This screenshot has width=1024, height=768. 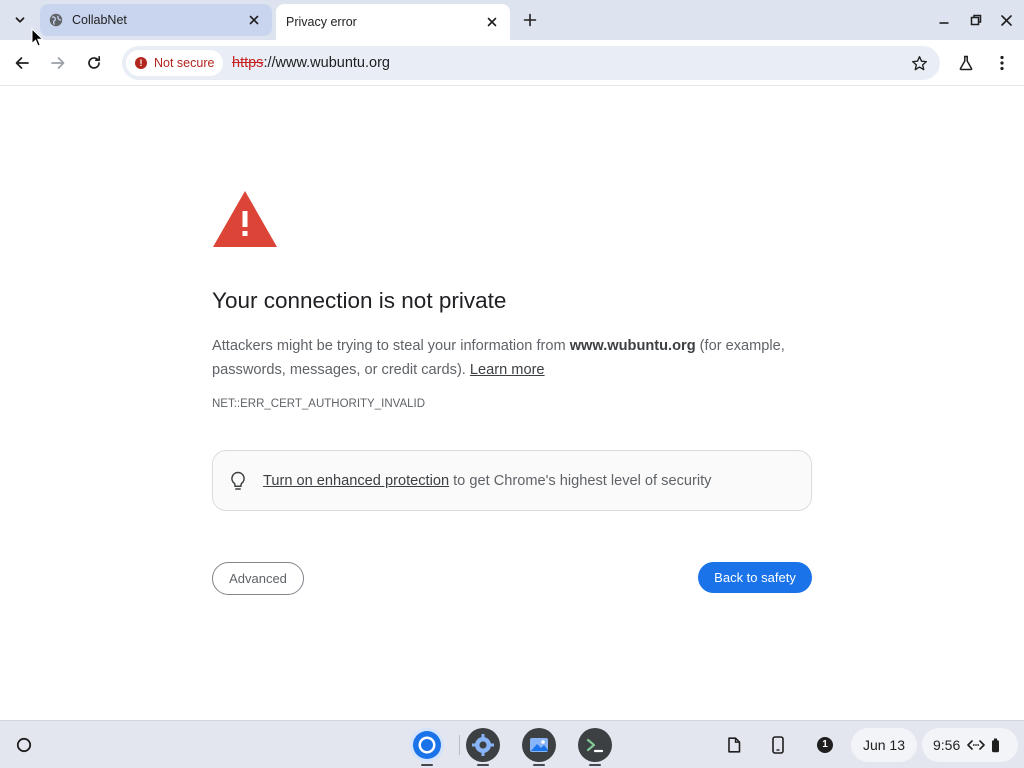 I want to click on menu-button, so click(x=1002, y=63).